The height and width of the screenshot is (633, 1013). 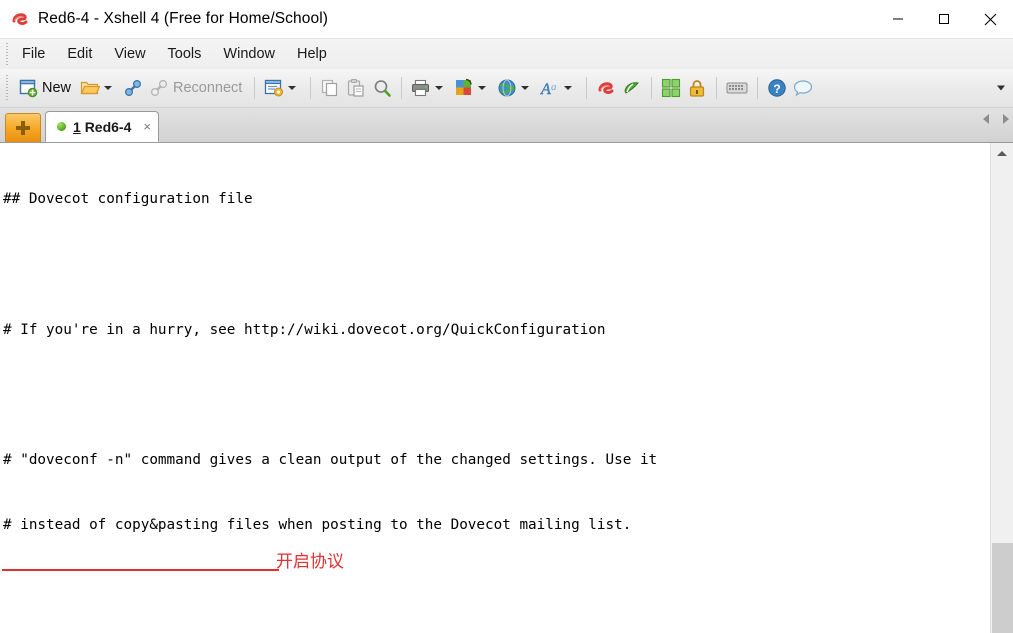 I want to click on scroll-tabs-right-icon, so click(x=1006, y=119).